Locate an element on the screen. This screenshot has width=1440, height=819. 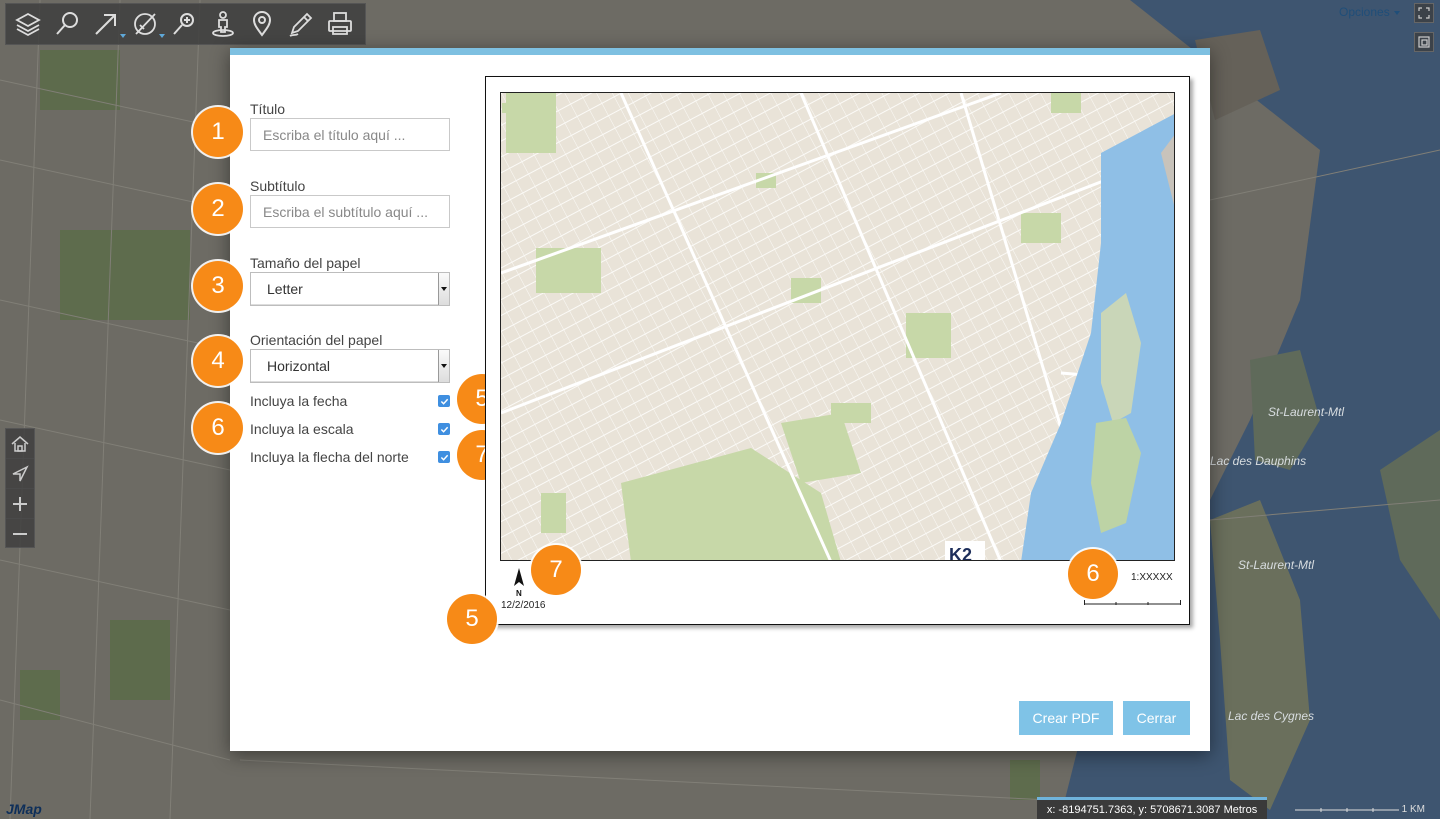
arrow-tool-button is located at coordinates (108, 24).